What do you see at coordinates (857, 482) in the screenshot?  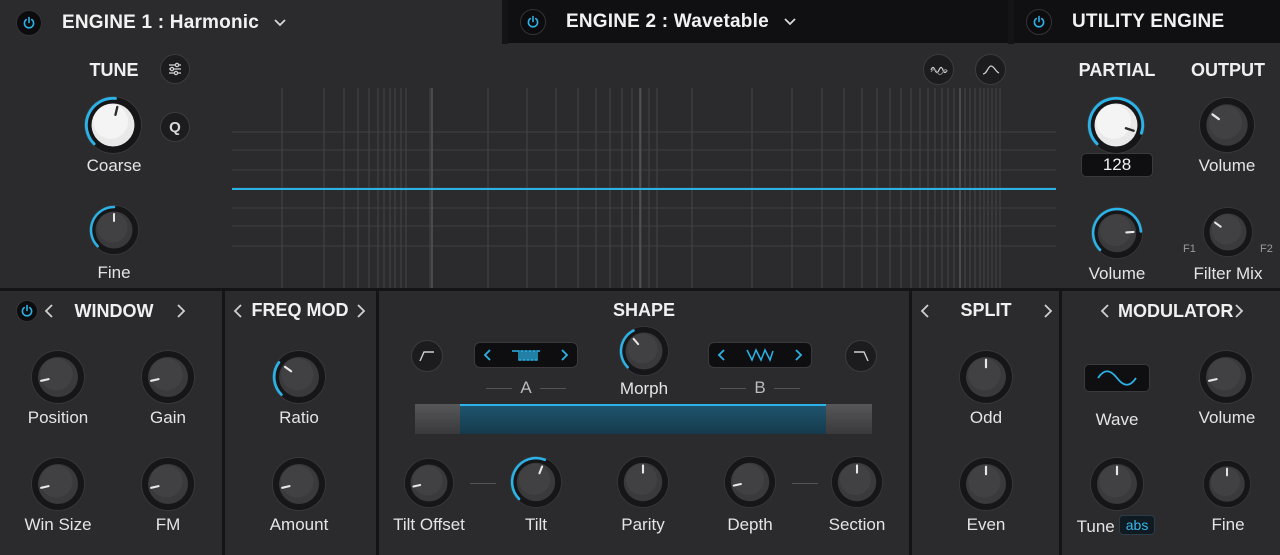 I see `section-knob` at bounding box center [857, 482].